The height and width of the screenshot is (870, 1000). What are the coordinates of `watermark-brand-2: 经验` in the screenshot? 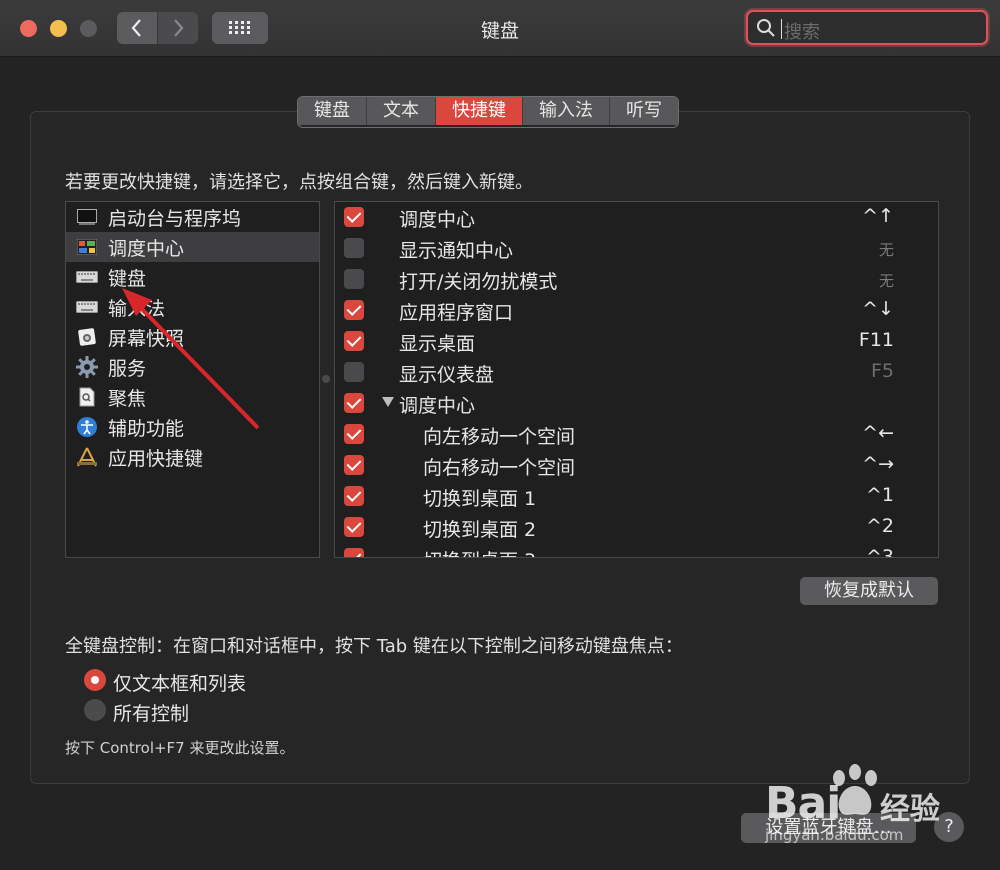 It's located at (910, 809).